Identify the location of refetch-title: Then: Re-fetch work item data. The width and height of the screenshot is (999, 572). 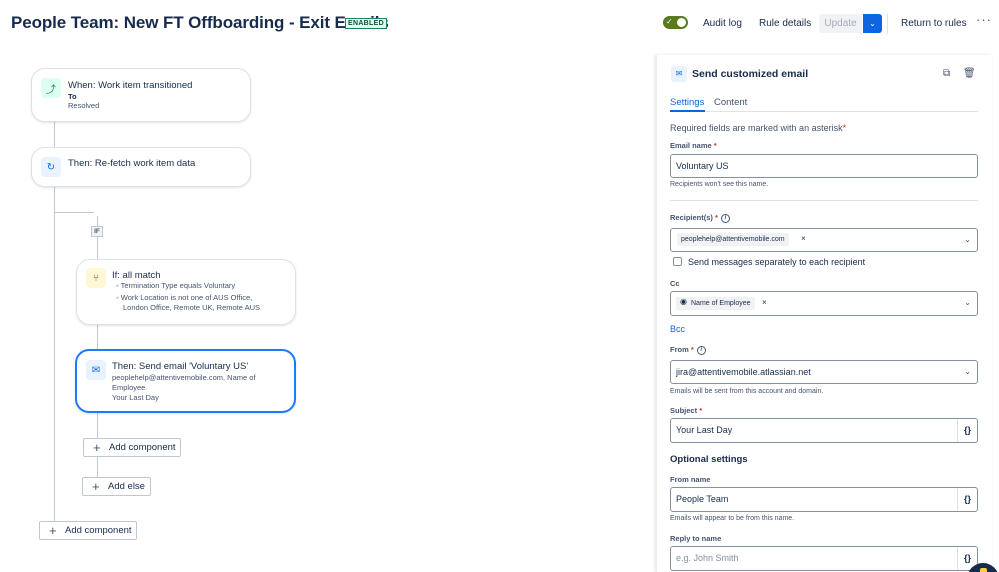
(132, 163).